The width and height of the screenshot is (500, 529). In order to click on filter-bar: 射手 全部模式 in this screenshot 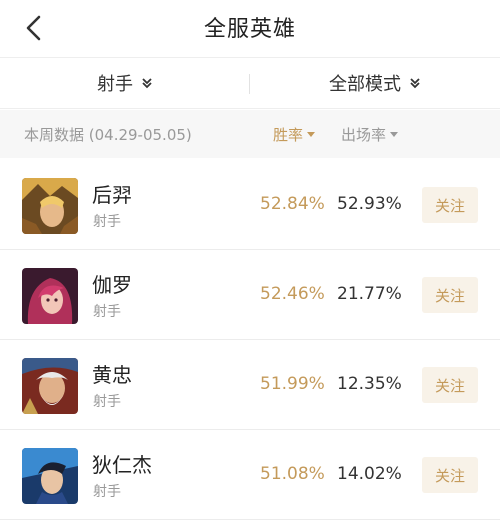, I will do `click(250, 83)`.